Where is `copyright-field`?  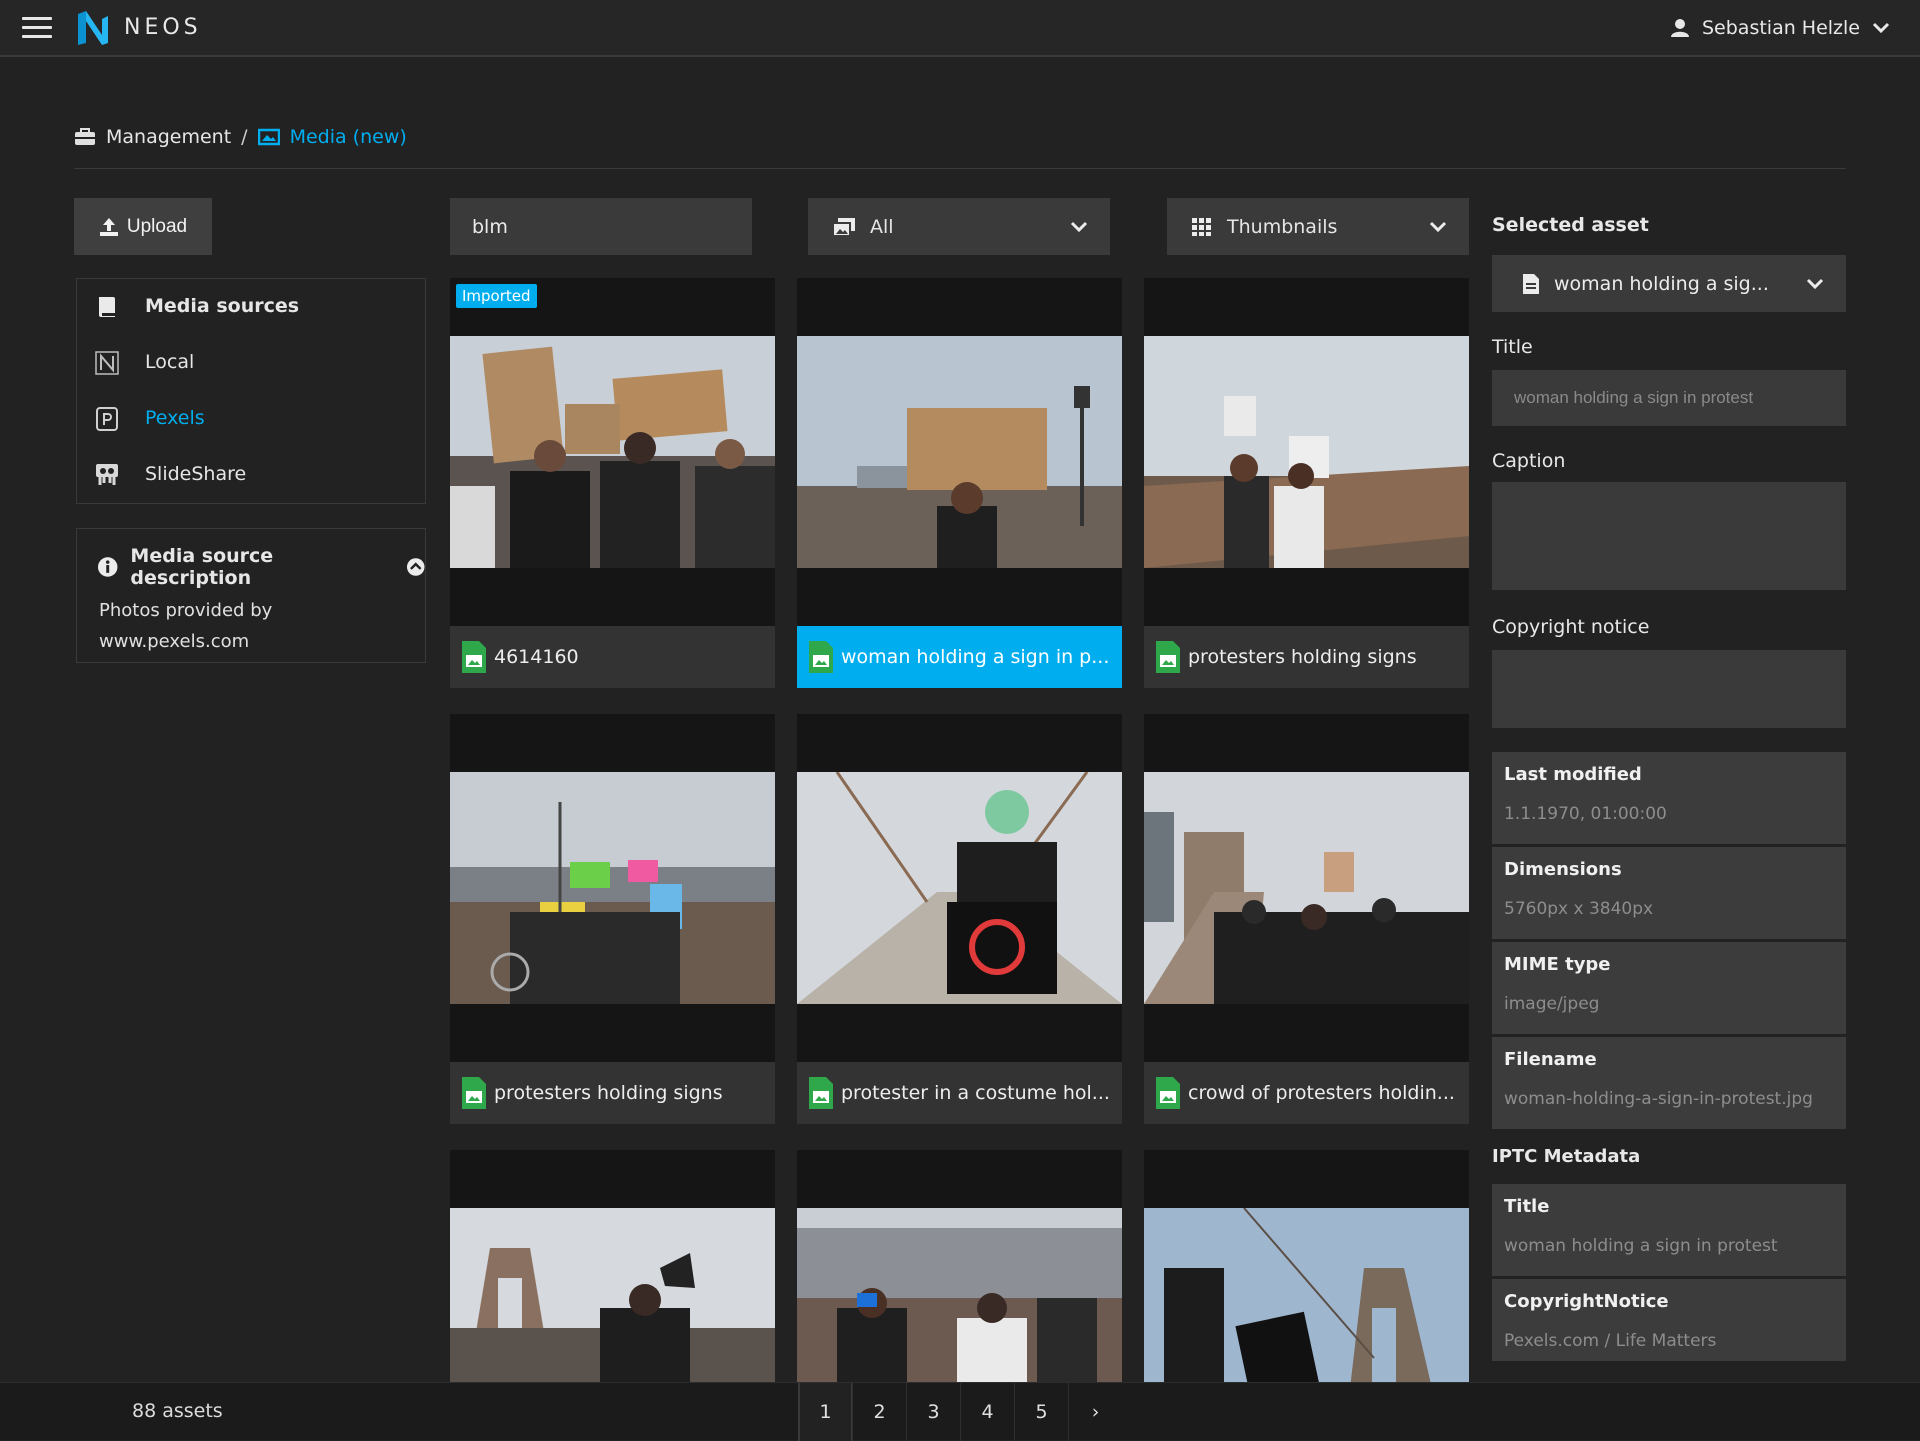
copyright-field is located at coordinates (1669, 689).